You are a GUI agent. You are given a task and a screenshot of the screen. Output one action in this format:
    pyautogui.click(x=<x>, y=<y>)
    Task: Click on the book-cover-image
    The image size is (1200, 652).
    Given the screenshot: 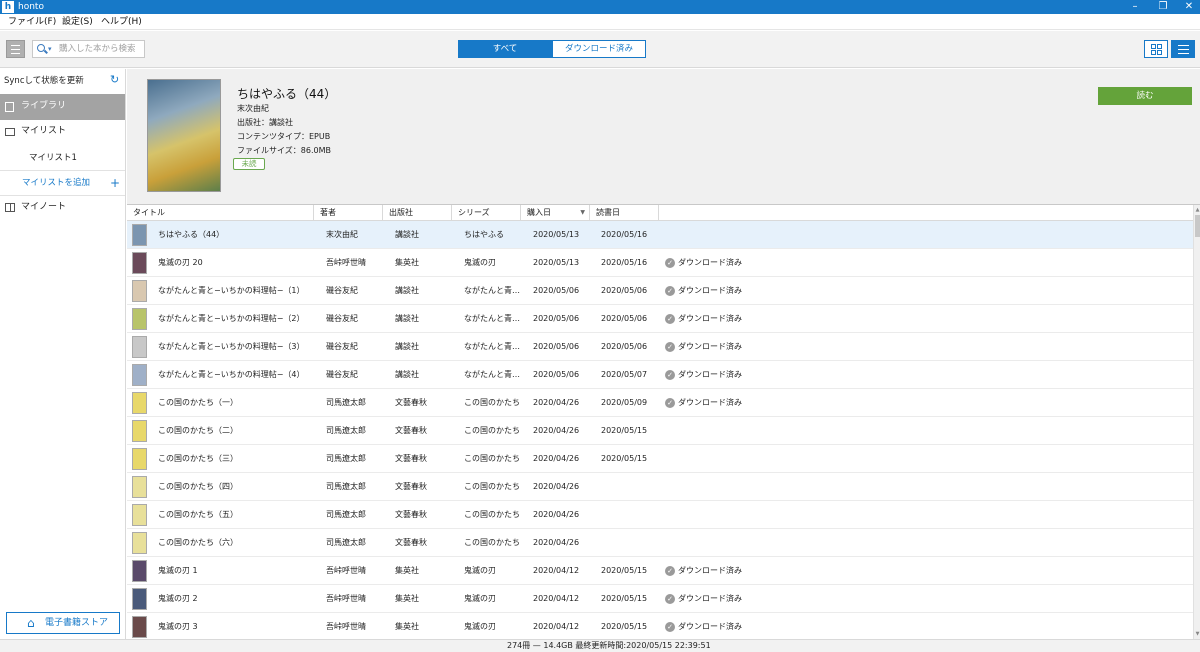 What is the action you would take?
    pyautogui.click(x=184, y=135)
    